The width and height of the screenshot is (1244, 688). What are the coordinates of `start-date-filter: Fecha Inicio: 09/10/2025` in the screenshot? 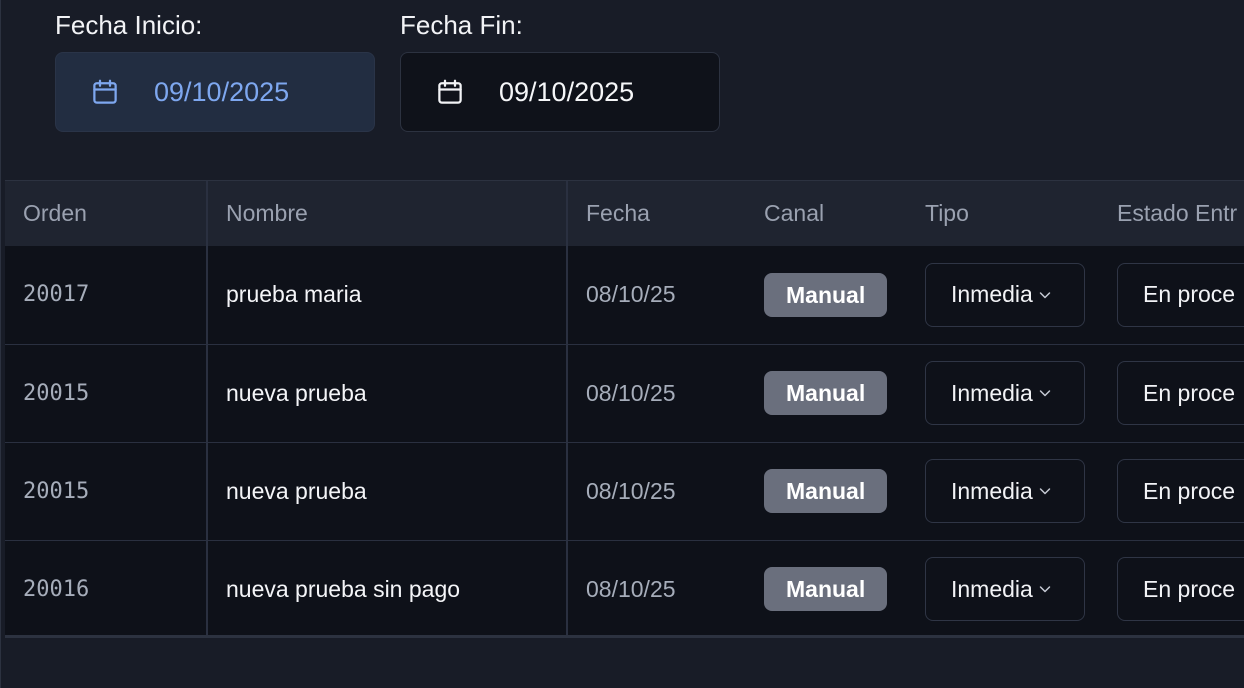 It's located at (215, 70).